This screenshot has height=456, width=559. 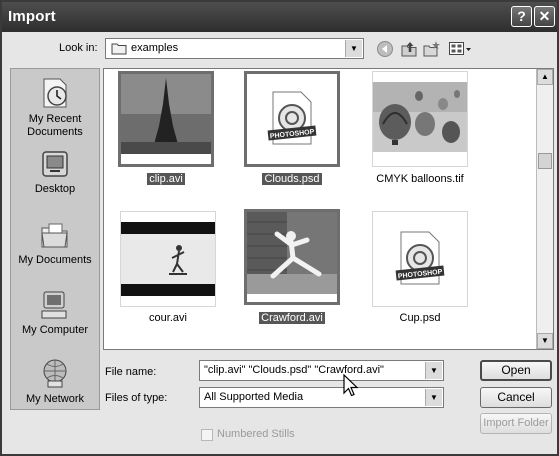 What do you see at coordinates (432, 49) in the screenshot?
I see `new-folder-icon` at bounding box center [432, 49].